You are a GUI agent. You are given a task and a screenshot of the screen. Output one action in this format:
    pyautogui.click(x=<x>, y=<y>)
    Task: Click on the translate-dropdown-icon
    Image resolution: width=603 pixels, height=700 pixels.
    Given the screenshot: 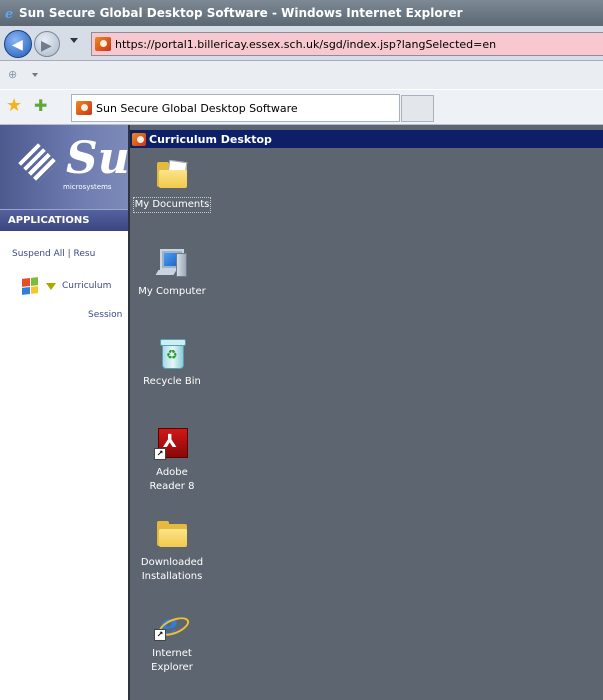 What is the action you would take?
    pyautogui.click(x=35, y=75)
    